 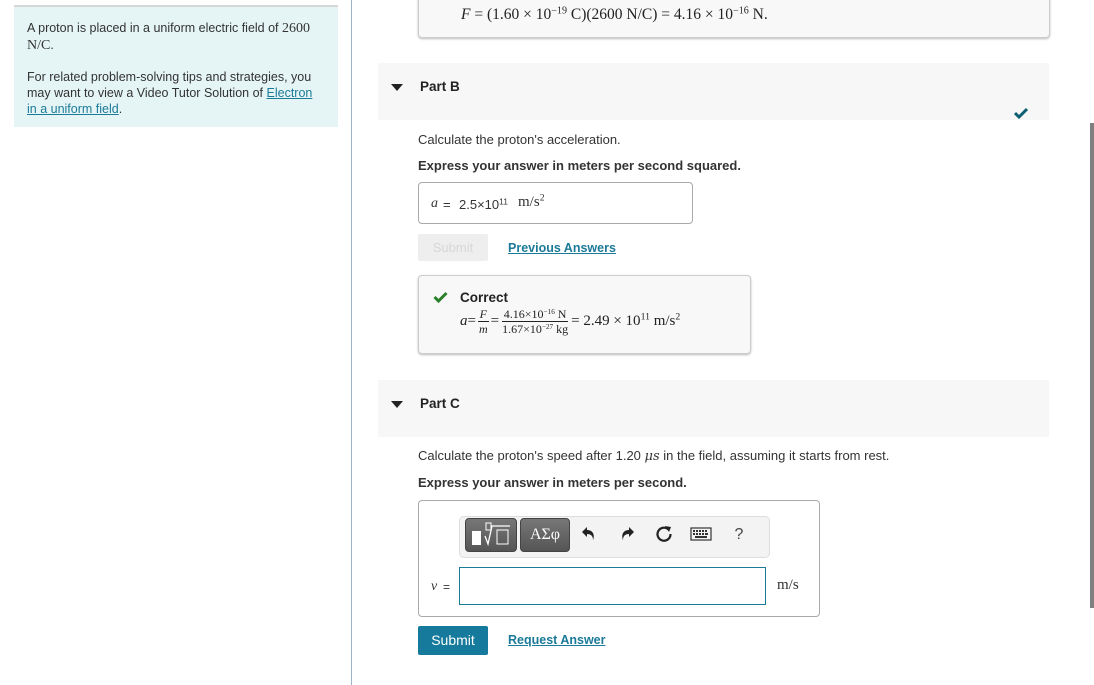 I want to click on redo-icon, so click(x=628, y=533).